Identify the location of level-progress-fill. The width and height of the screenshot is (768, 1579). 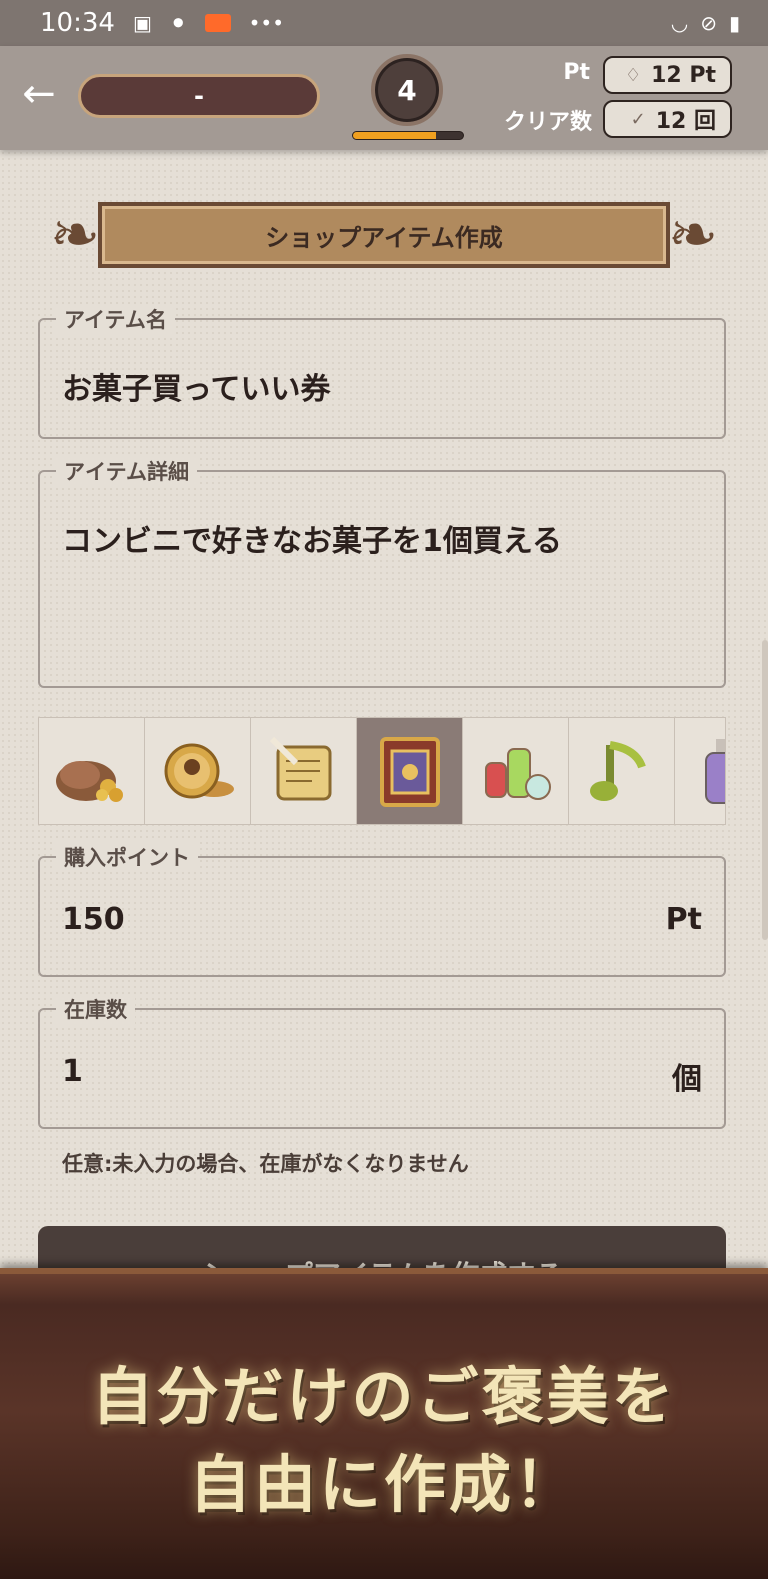
(394, 135).